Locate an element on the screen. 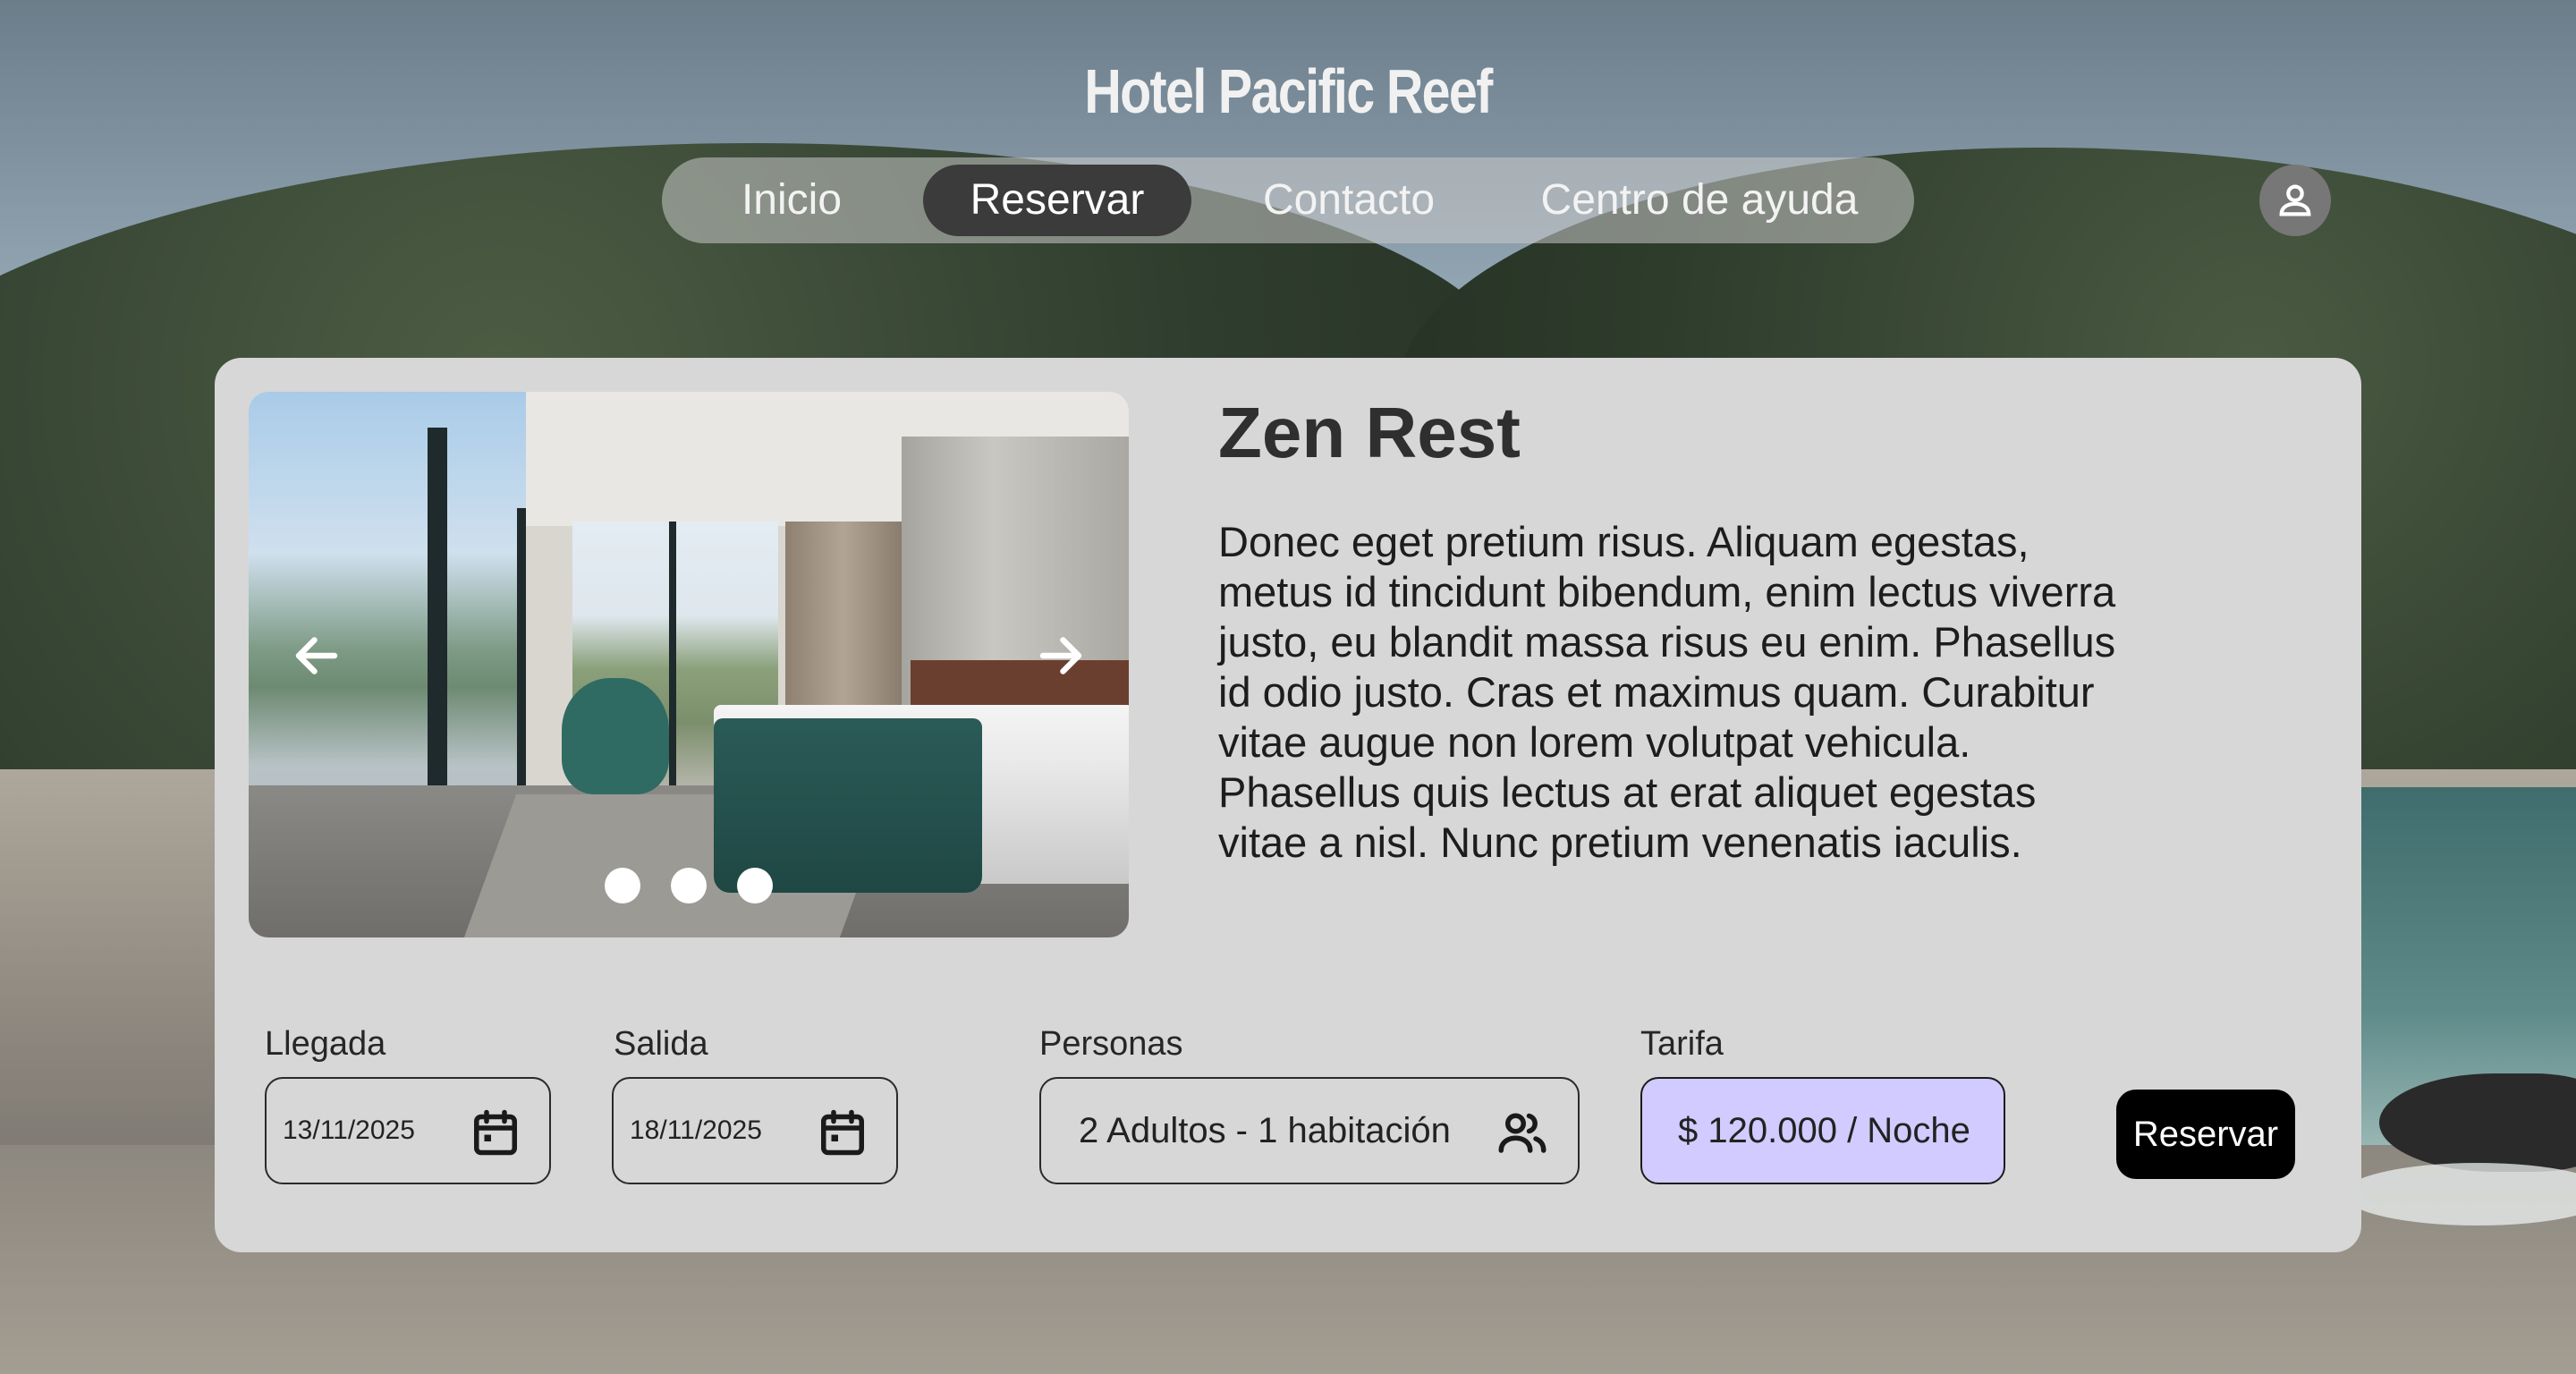 This screenshot has width=2576, height=1374. people-value: 2 Adultos - 1 habitación is located at coordinates (1265, 1130).